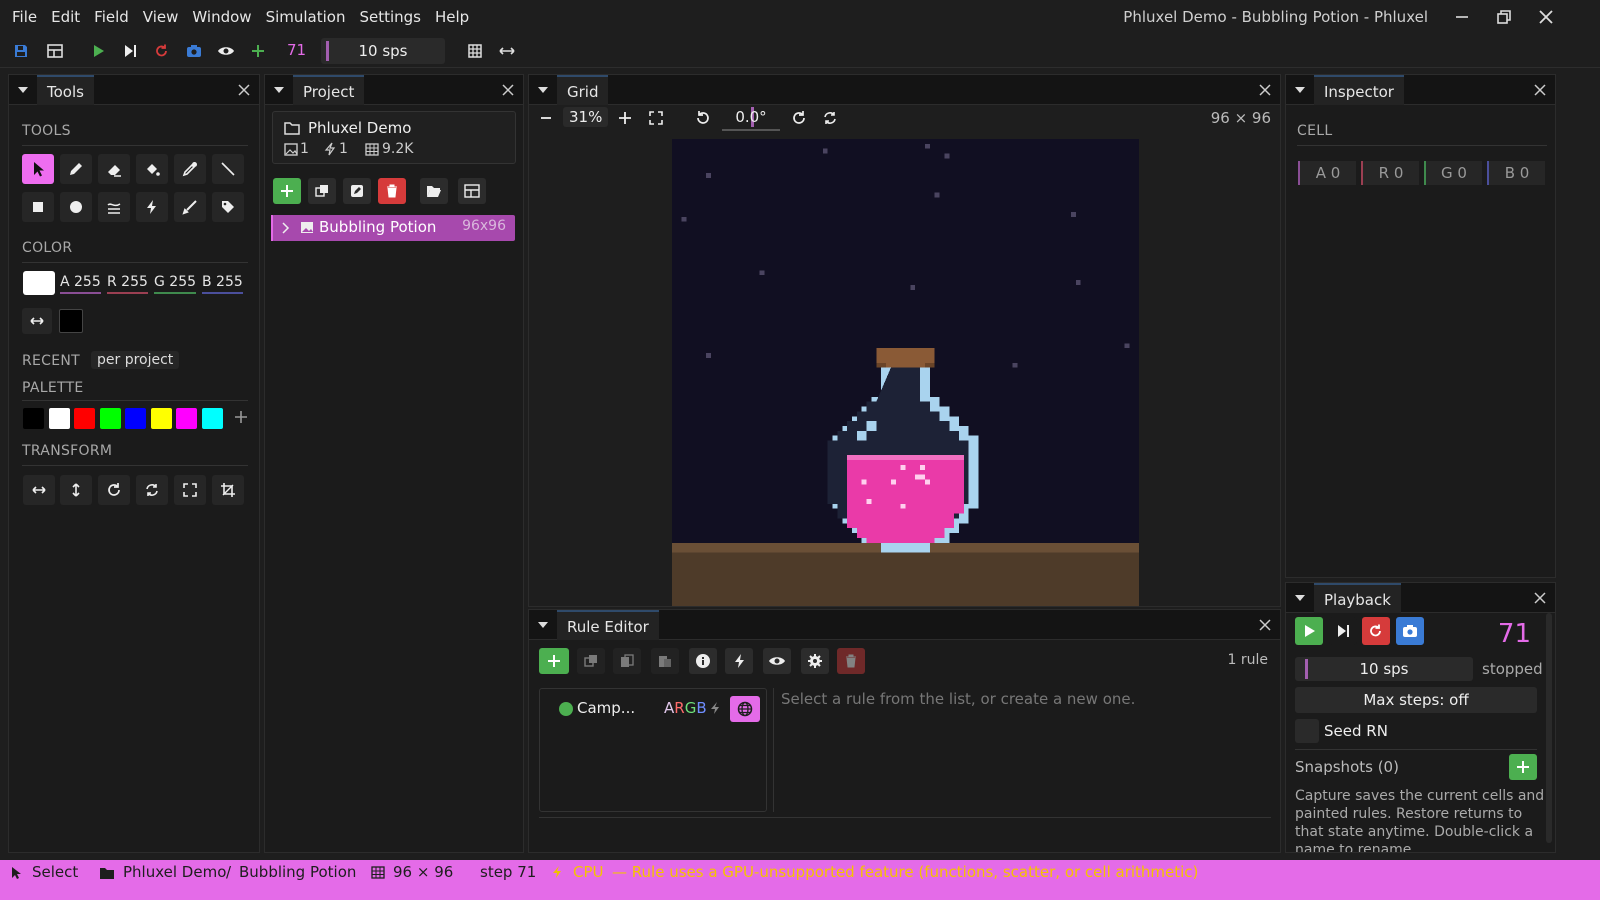 The width and height of the screenshot is (1600, 900). I want to click on play-icon, so click(98, 51).